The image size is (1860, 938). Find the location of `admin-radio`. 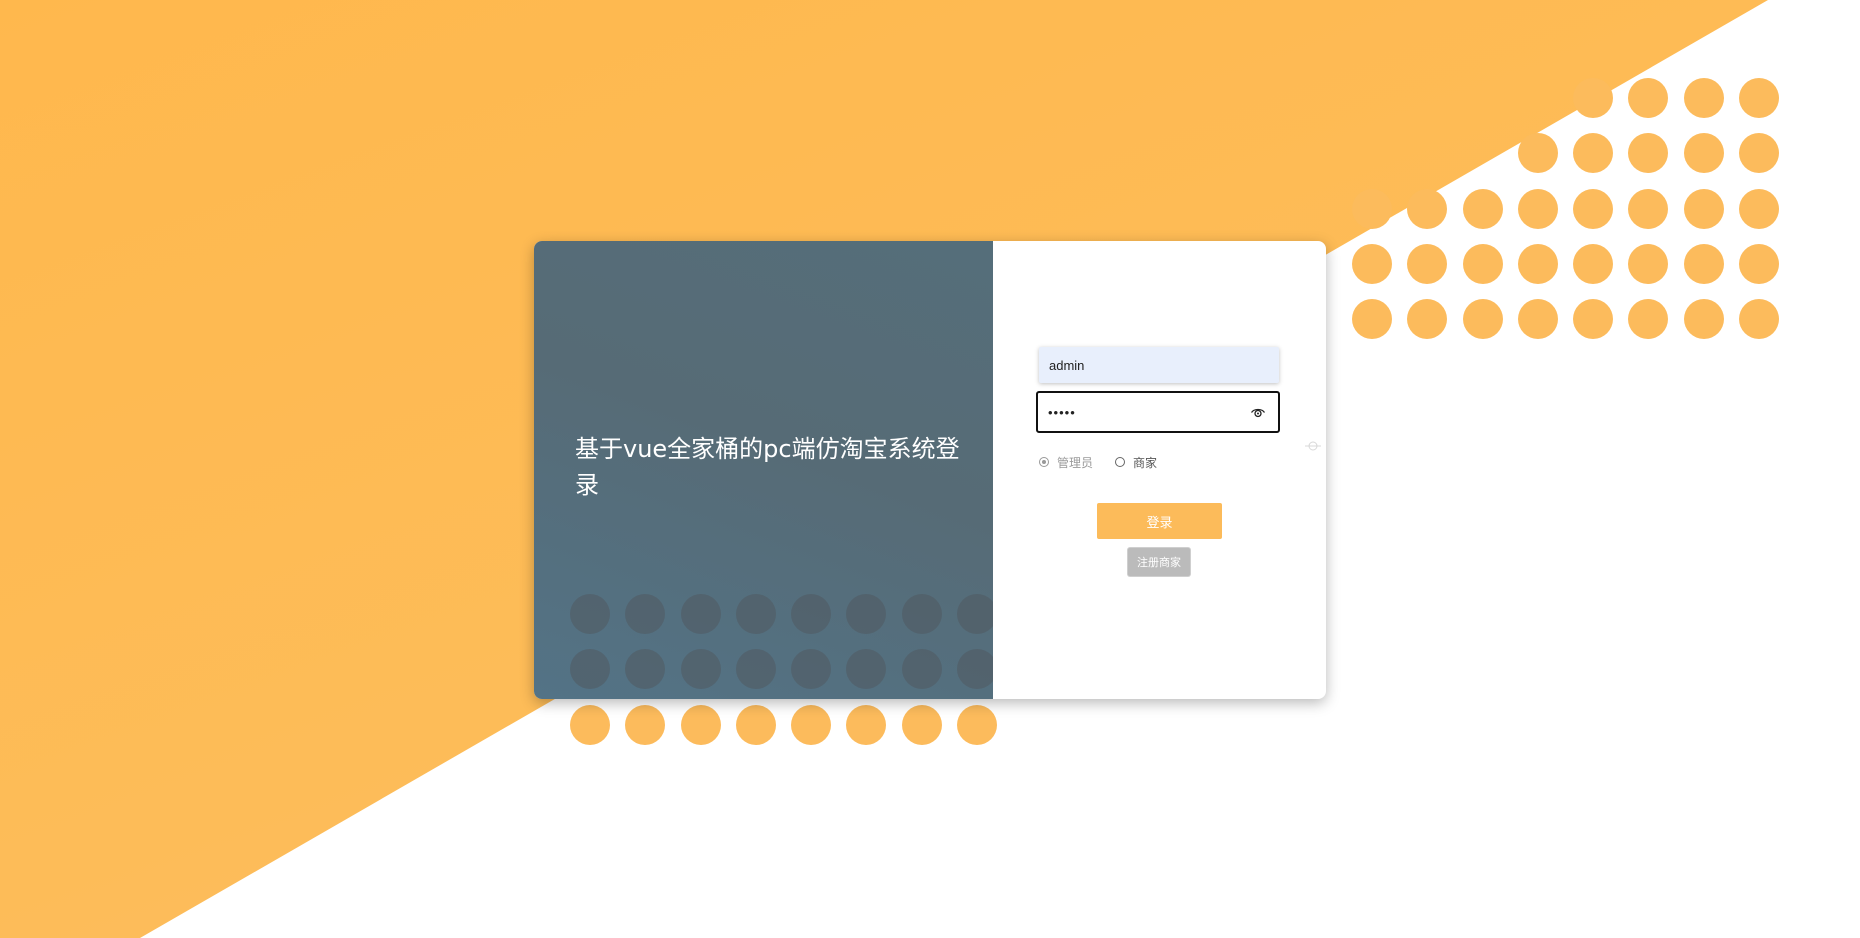

admin-radio is located at coordinates (1044, 462).